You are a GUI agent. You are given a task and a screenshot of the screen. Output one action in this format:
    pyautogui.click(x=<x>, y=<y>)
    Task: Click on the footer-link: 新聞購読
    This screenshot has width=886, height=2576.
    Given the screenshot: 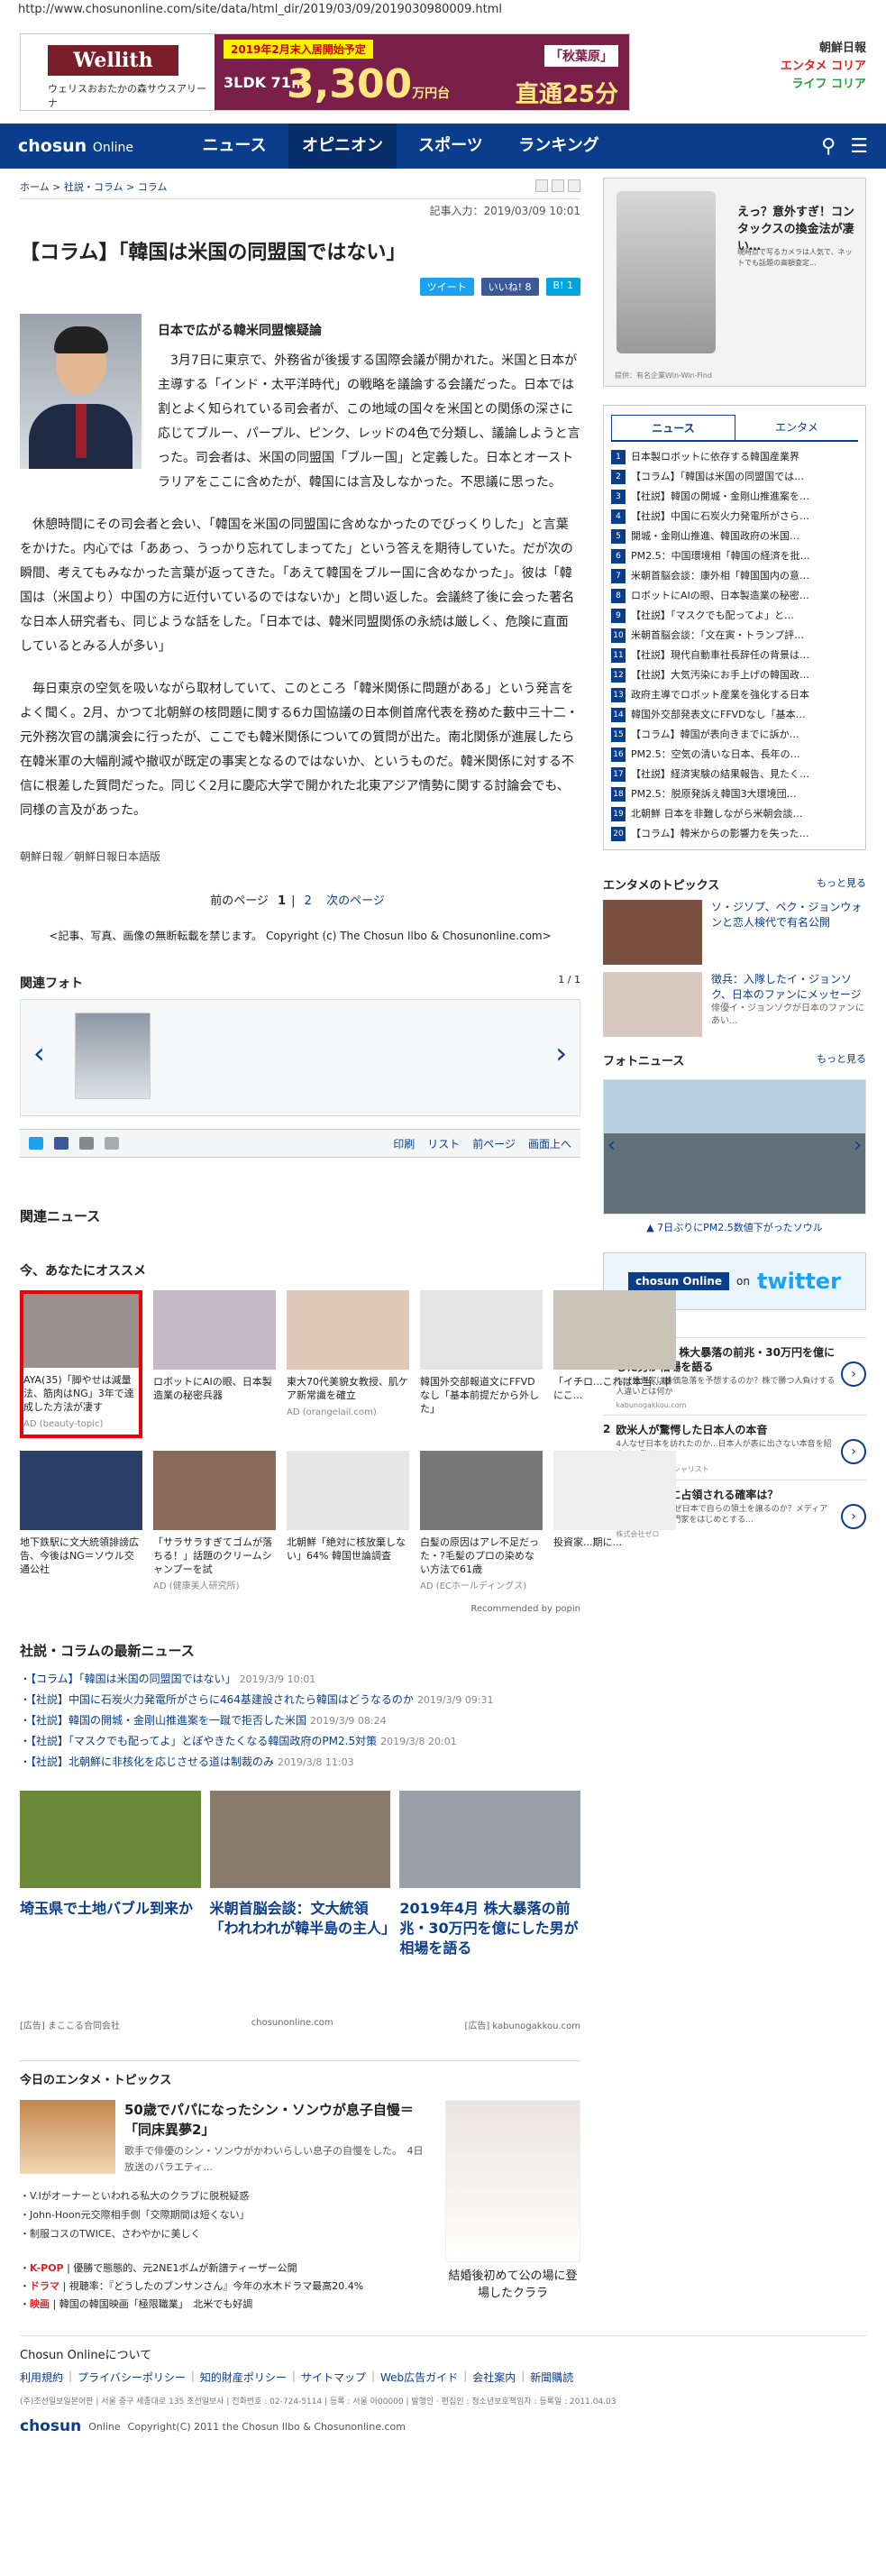 What is the action you would take?
    pyautogui.click(x=551, y=2377)
    